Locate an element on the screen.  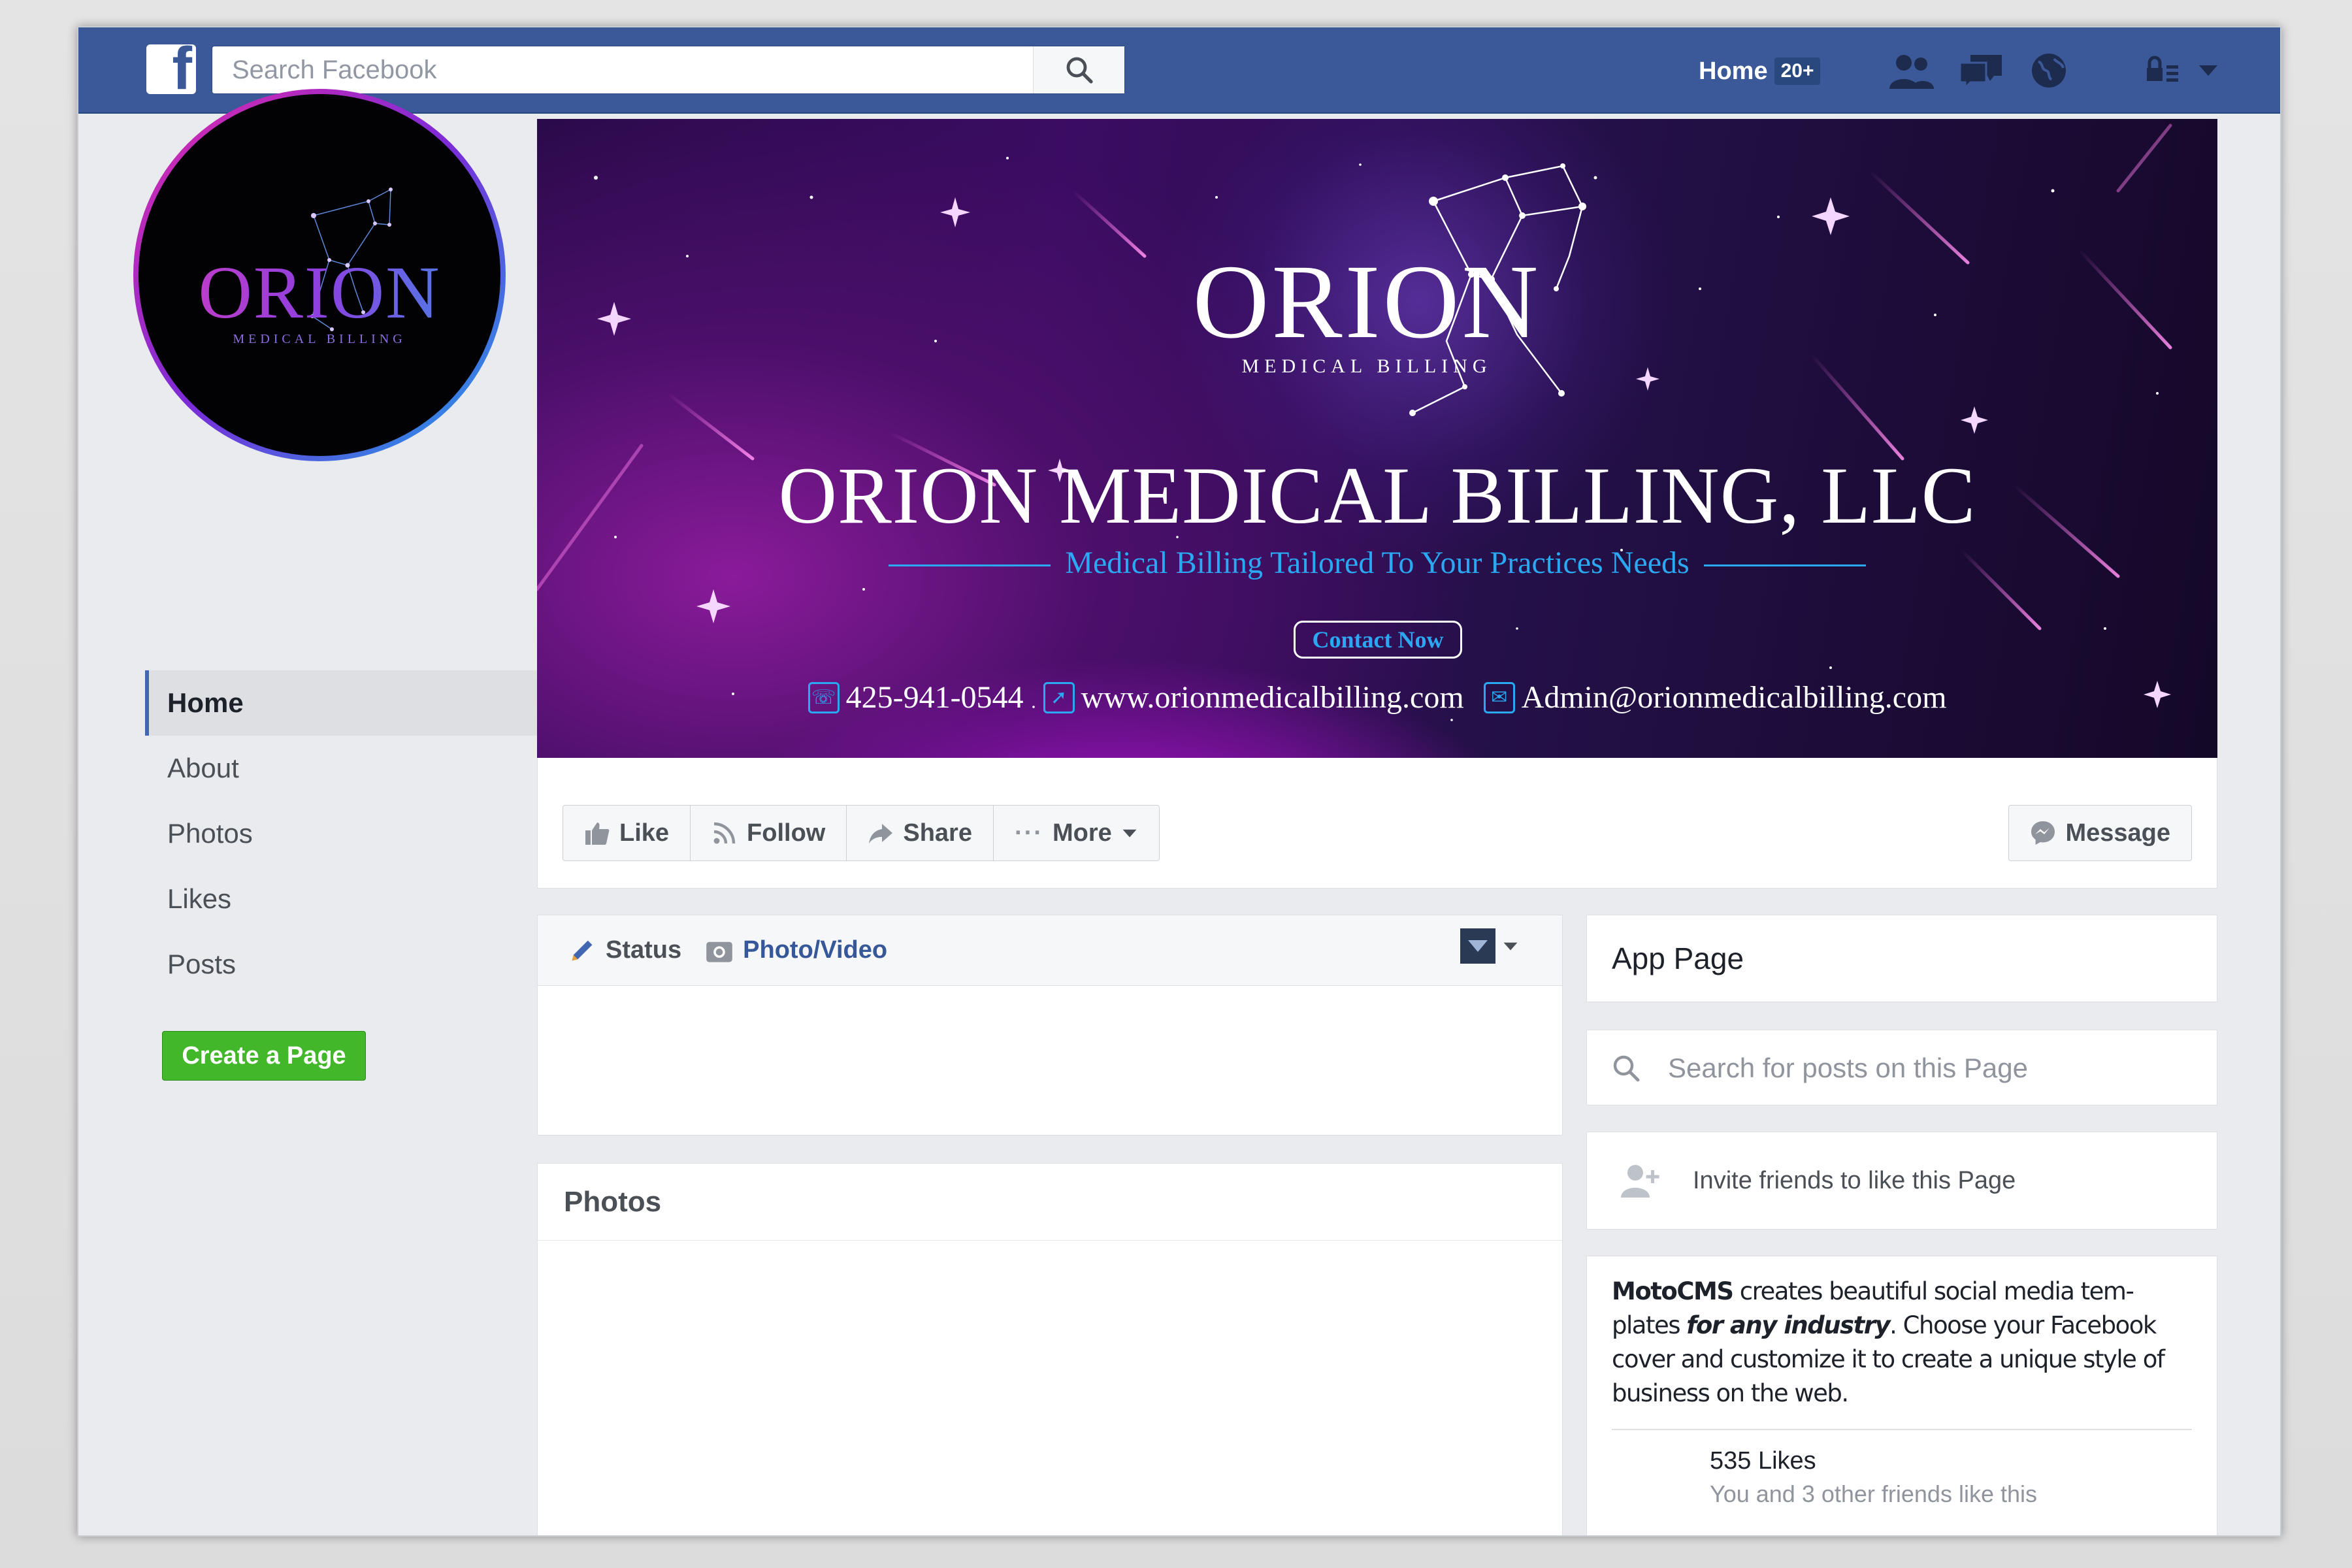
page-action-bar: Like Follow Share ··· More Message is located at coordinates (1377, 823).